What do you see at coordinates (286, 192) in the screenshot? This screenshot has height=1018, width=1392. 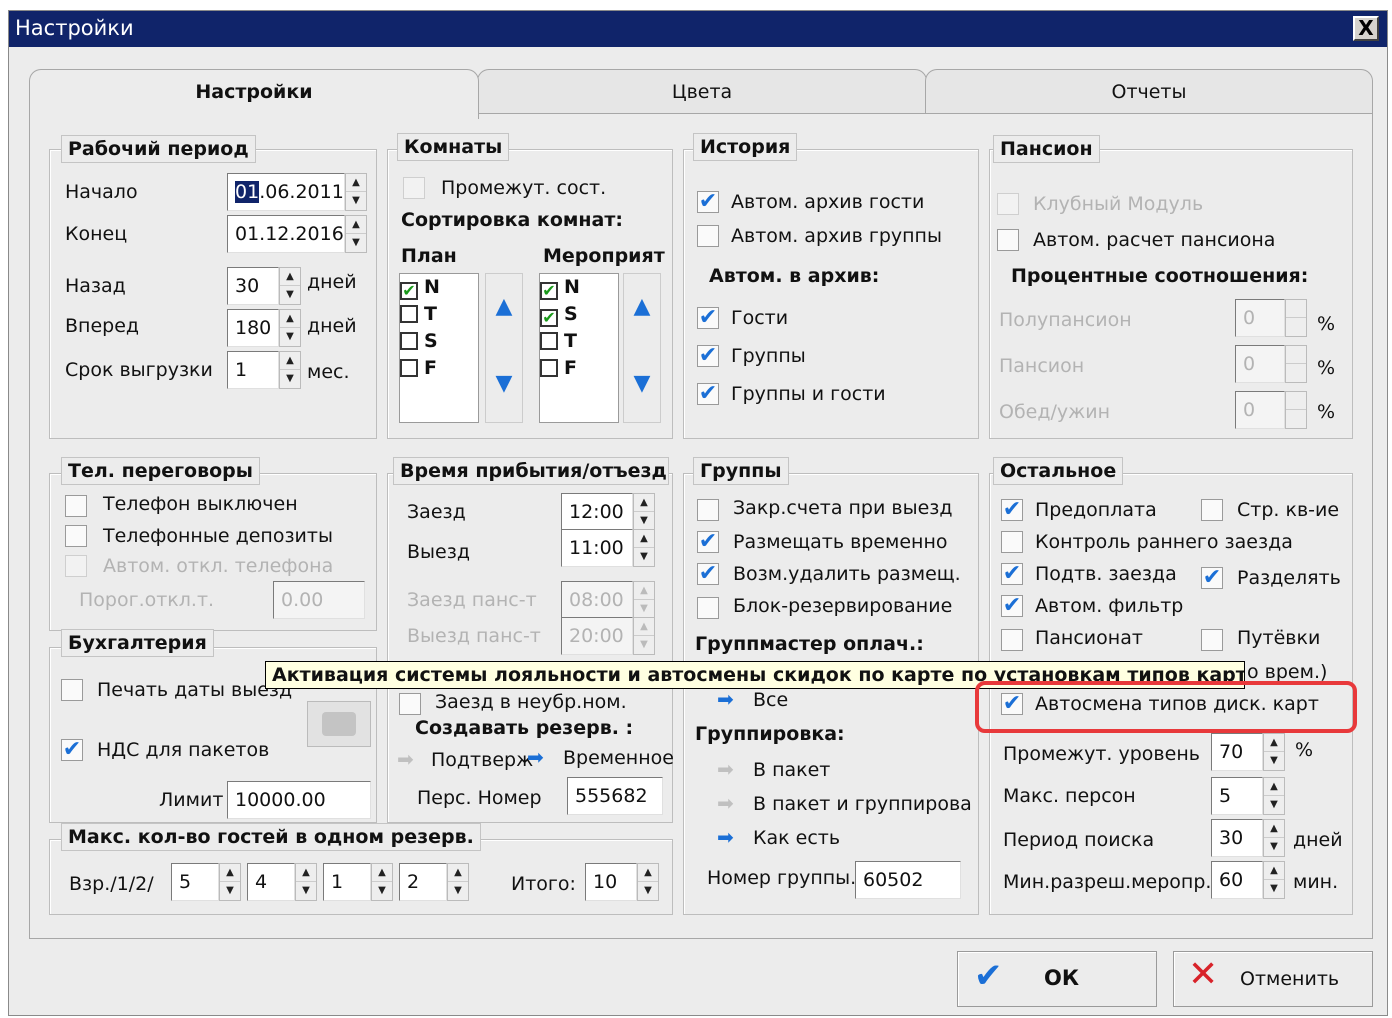 I see `start-date-input: 01.06.2011` at bounding box center [286, 192].